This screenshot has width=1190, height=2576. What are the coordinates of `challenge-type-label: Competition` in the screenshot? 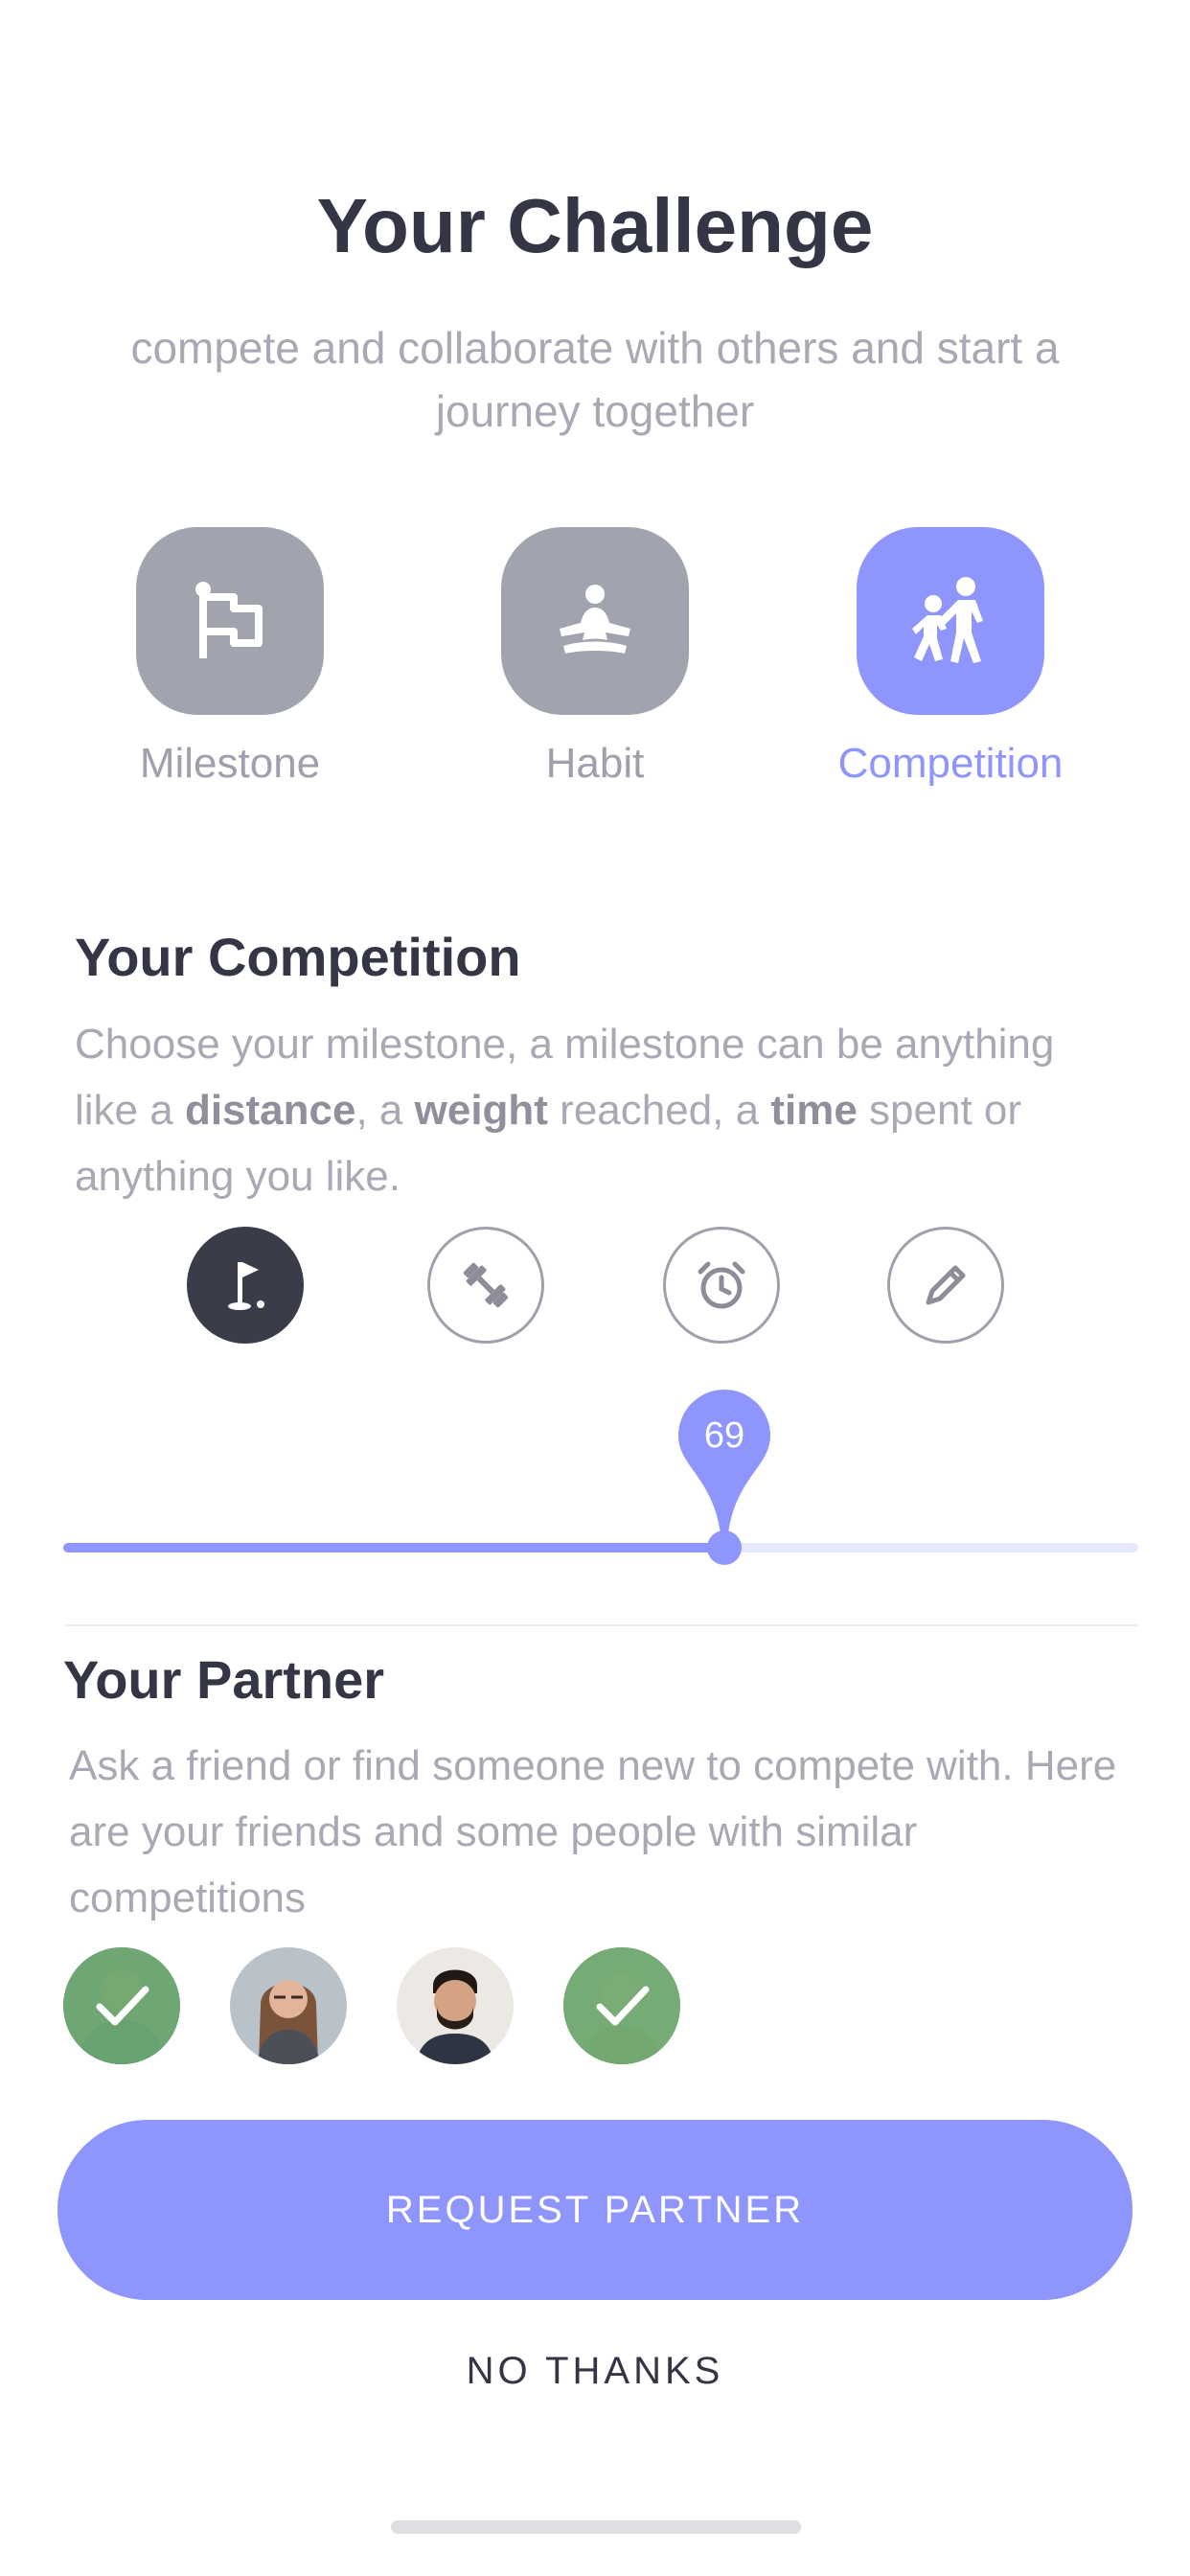 It's located at (951, 763).